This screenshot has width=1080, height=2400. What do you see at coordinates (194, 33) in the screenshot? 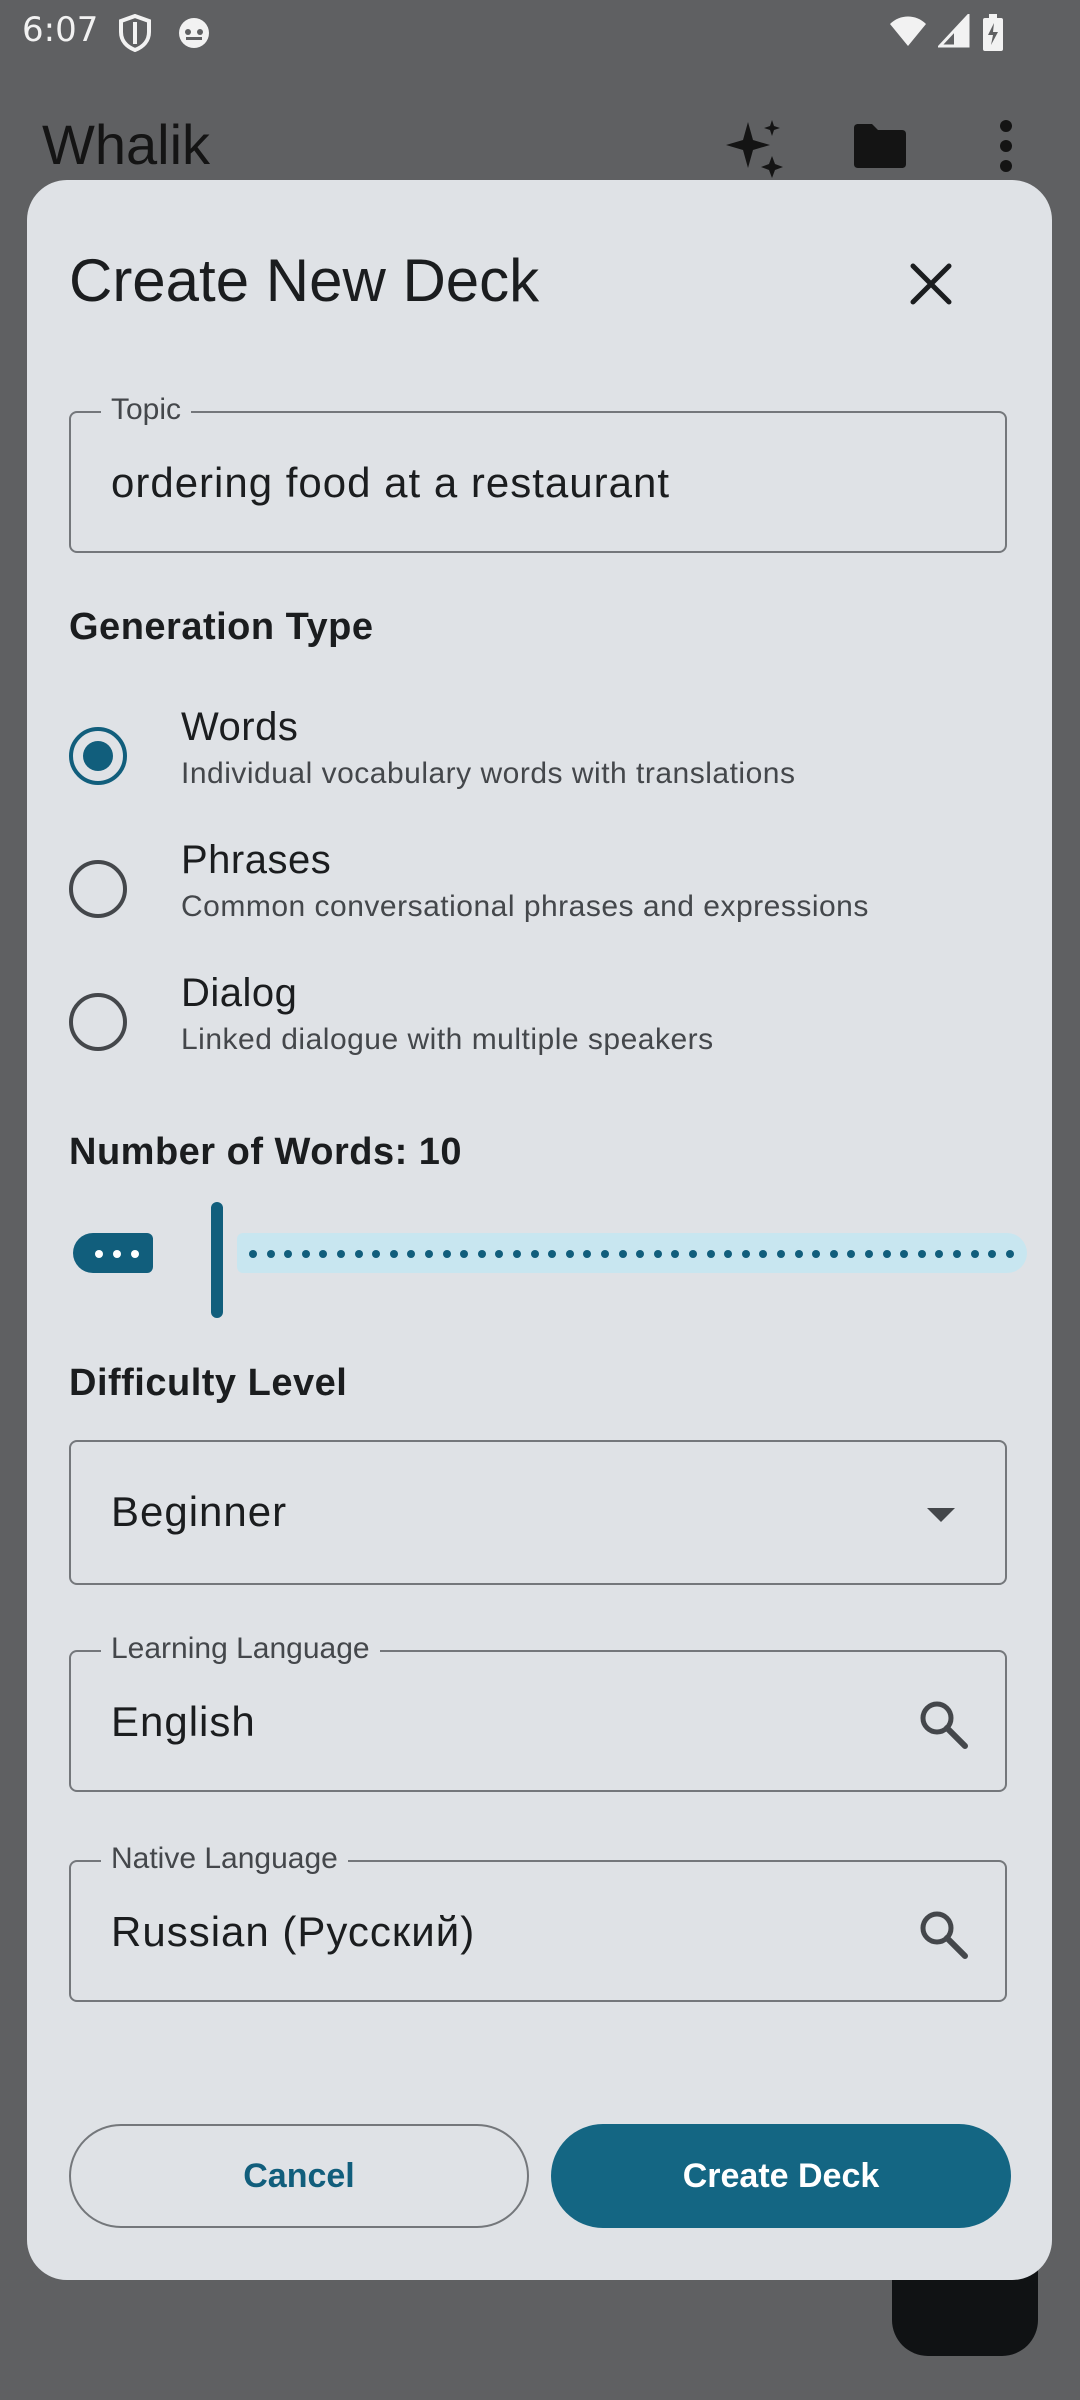
I see `robot-face-icon` at bounding box center [194, 33].